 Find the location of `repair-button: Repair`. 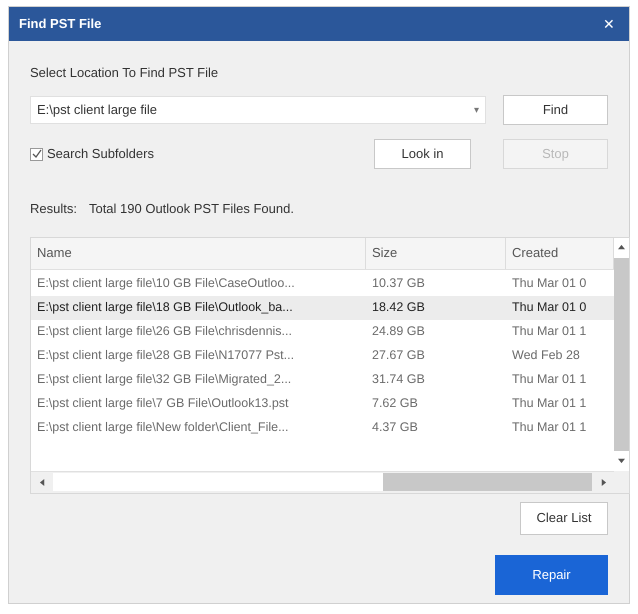

repair-button: Repair is located at coordinates (551, 574).